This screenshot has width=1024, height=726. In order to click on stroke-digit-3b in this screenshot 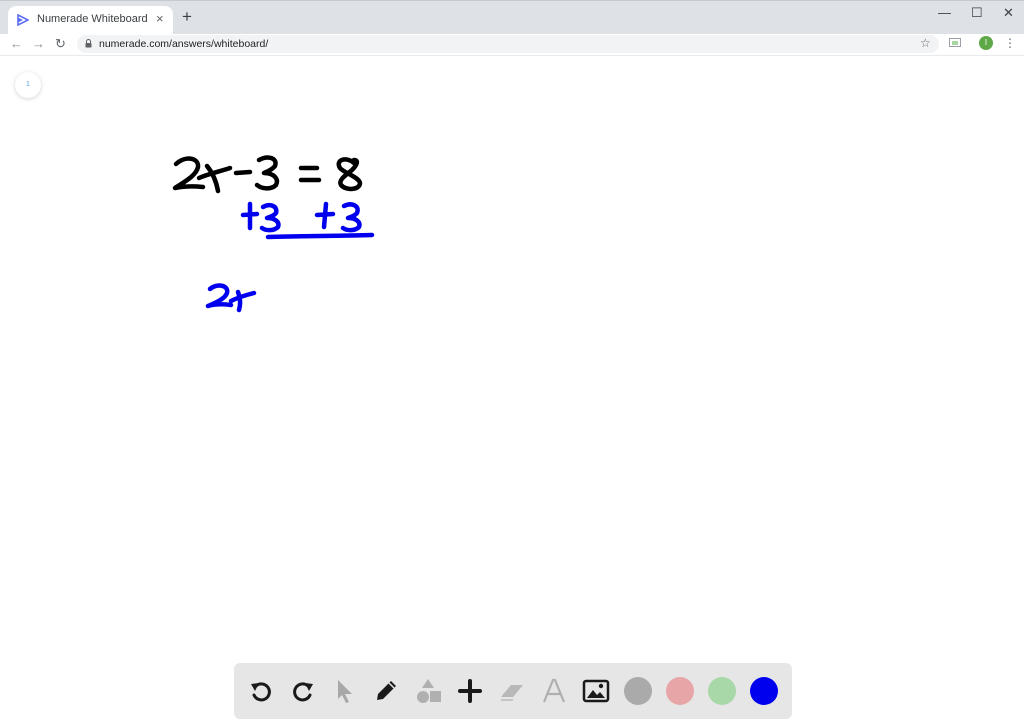, I will do `click(351, 217)`.